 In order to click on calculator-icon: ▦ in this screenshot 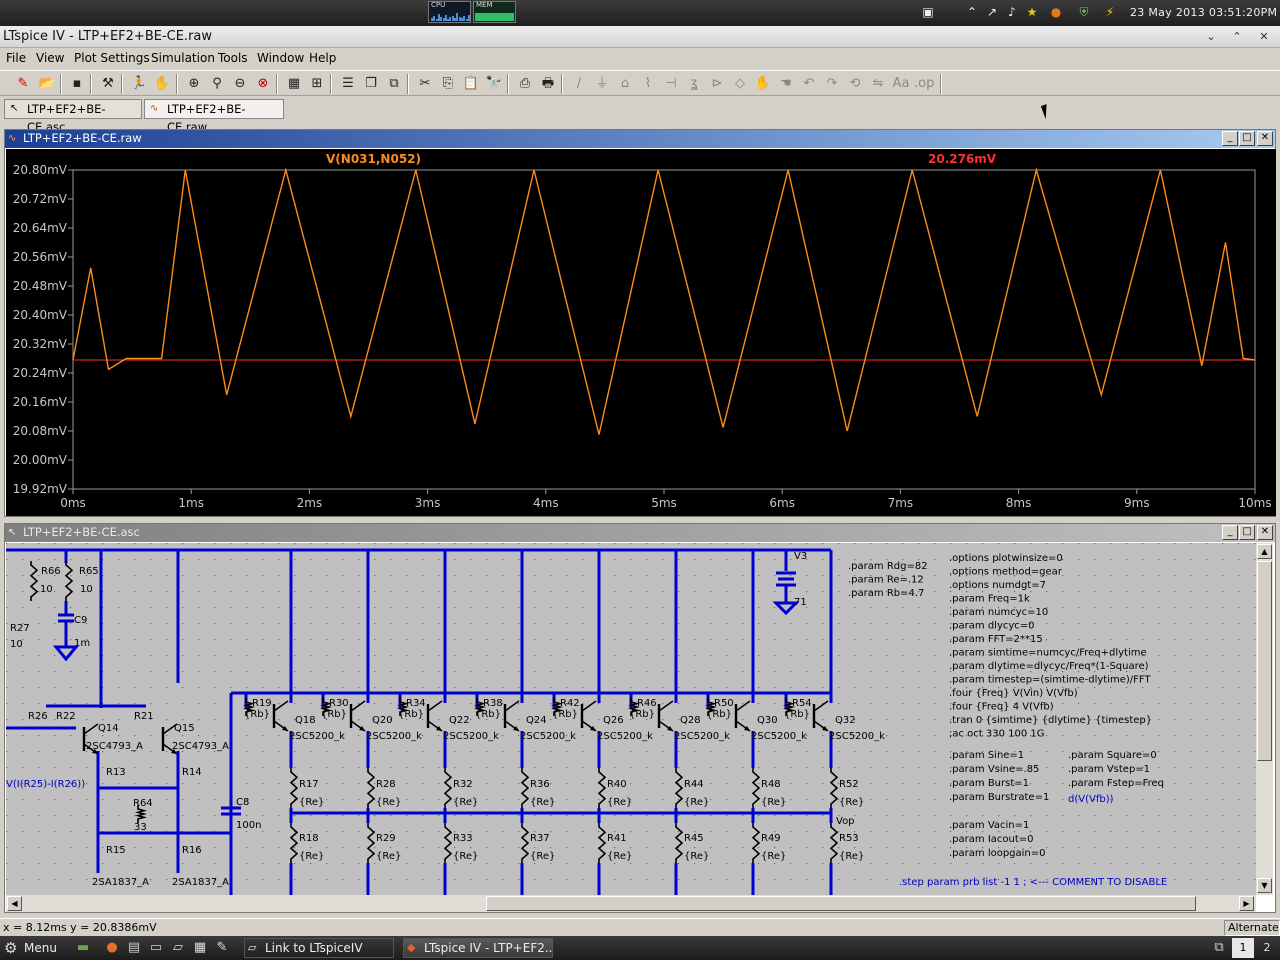, I will do `click(200, 948)`.